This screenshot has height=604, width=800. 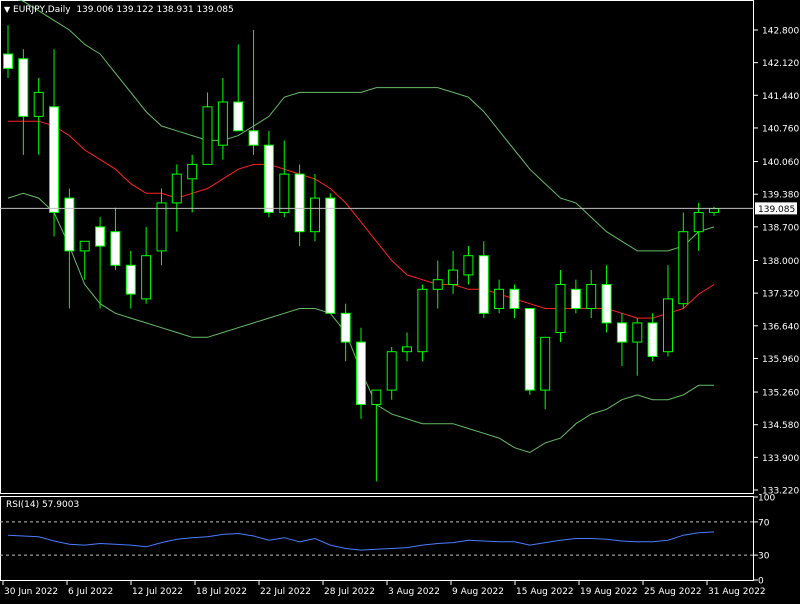 What do you see at coordinates (609, 592) in the screenshot?
I see `time-tick-label: 19 Aug 2022` at bounding box center [609, 592].